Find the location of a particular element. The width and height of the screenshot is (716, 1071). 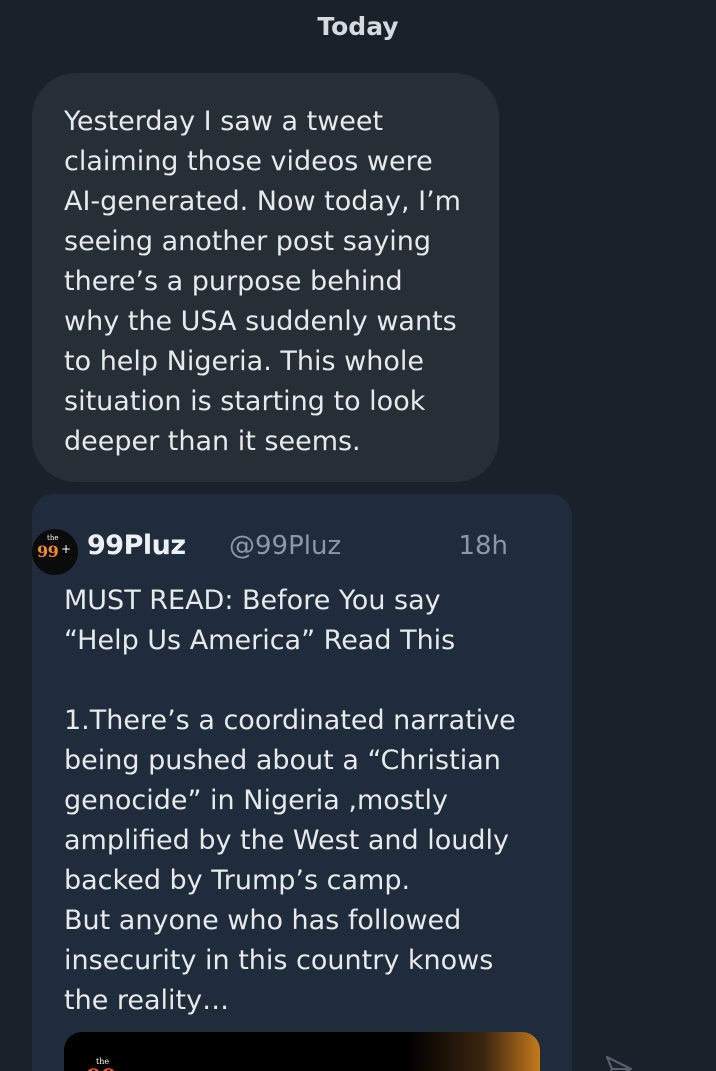

author-avatar: the 99 + is located at coordinates (55, 552).